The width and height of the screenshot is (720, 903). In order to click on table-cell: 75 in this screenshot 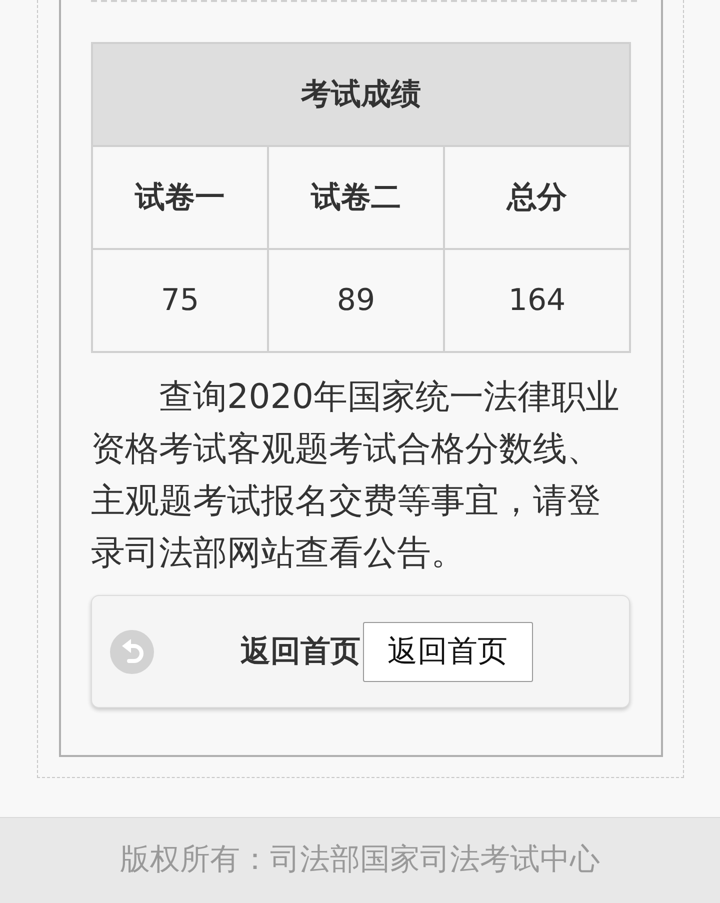, I will do `click(180, 300)`.